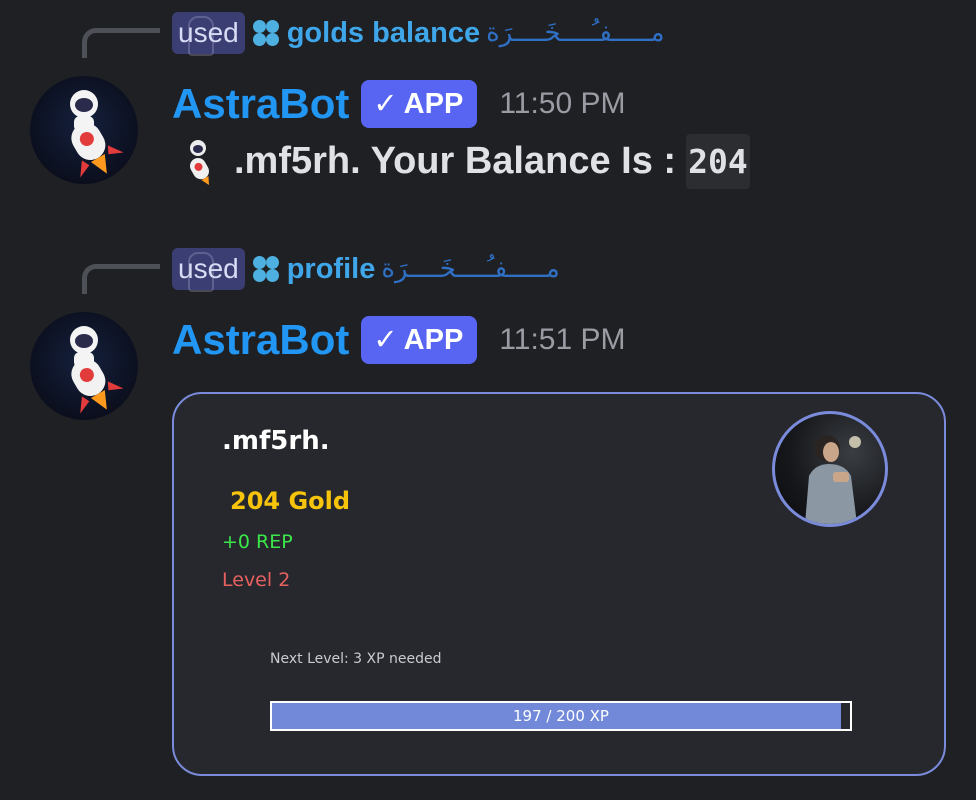 The image size is (976, 800). What do you see at coordinates (455, 161) in the screenshot?
I see `message-text: .mf5rh. Your Balance Is :` at bounding box center [455, 161].